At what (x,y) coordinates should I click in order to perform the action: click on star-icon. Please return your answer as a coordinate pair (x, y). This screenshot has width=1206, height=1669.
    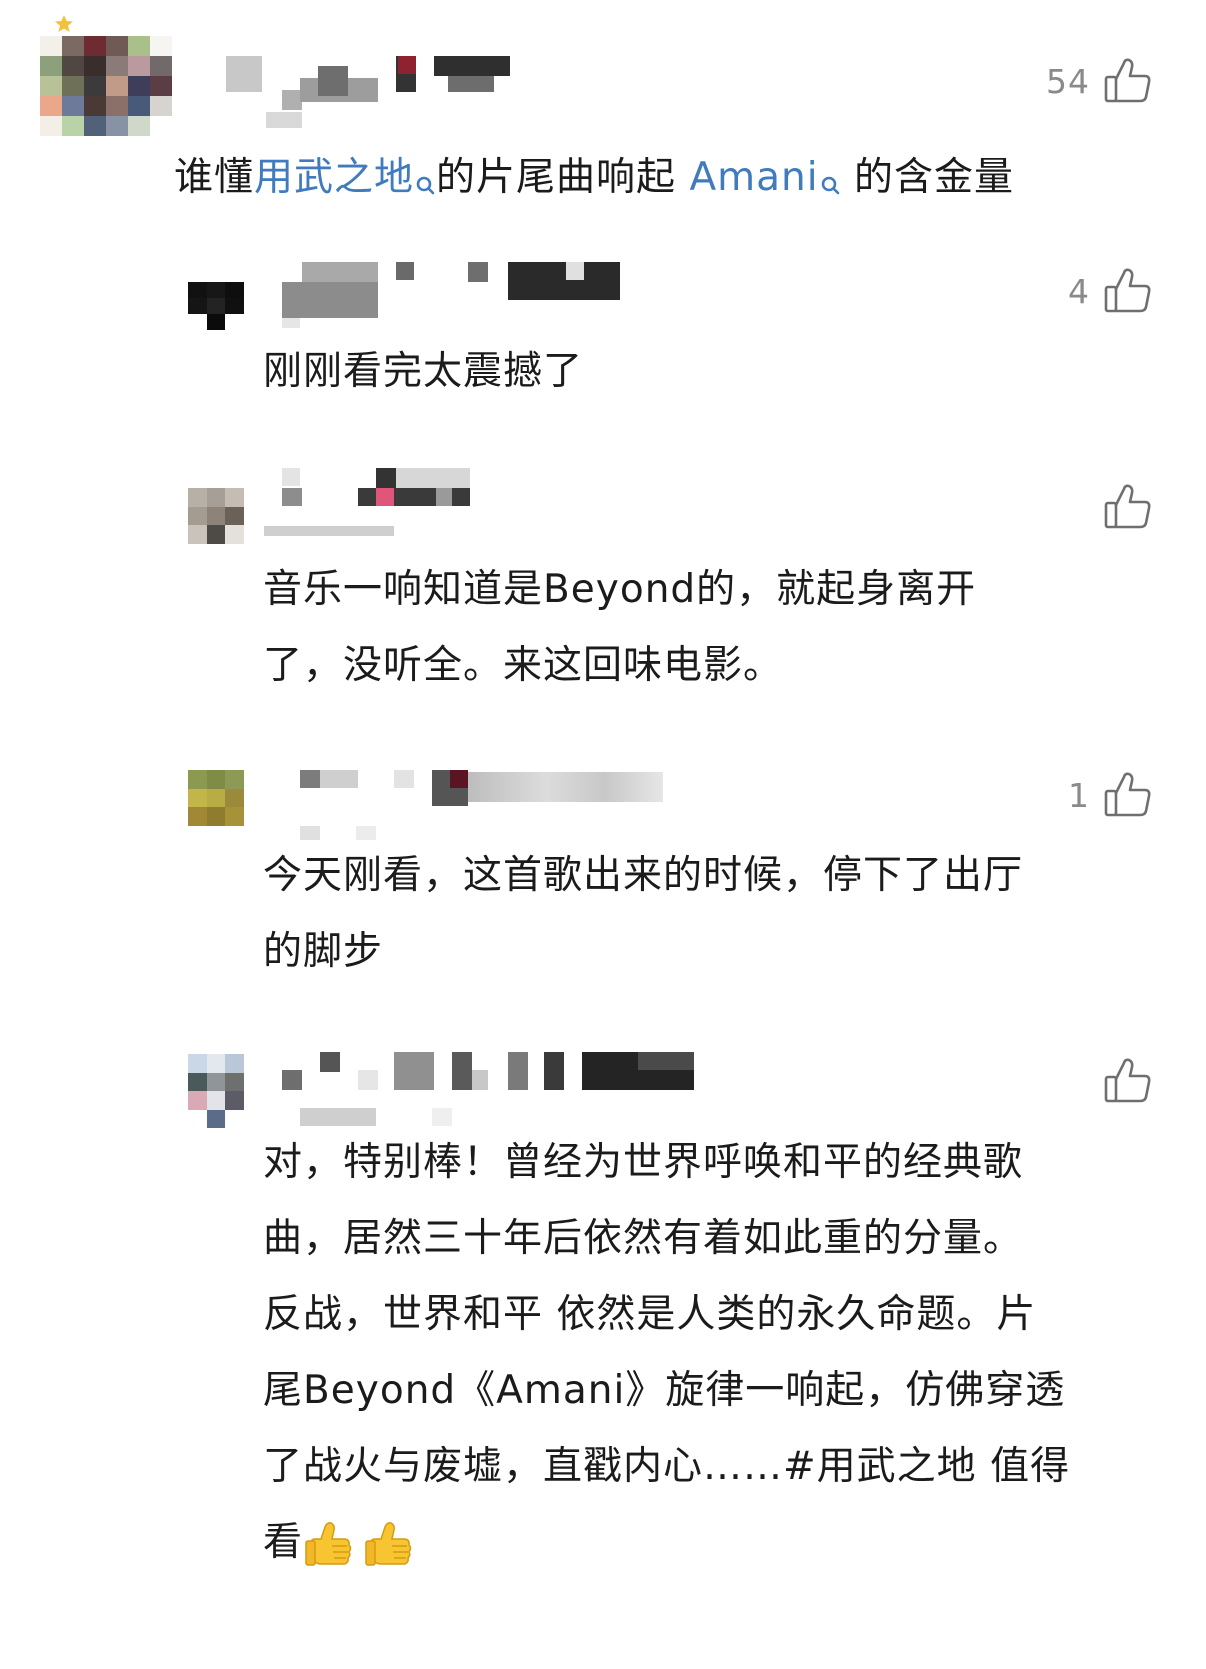
    Looking at the image, I should click on (64, 24).